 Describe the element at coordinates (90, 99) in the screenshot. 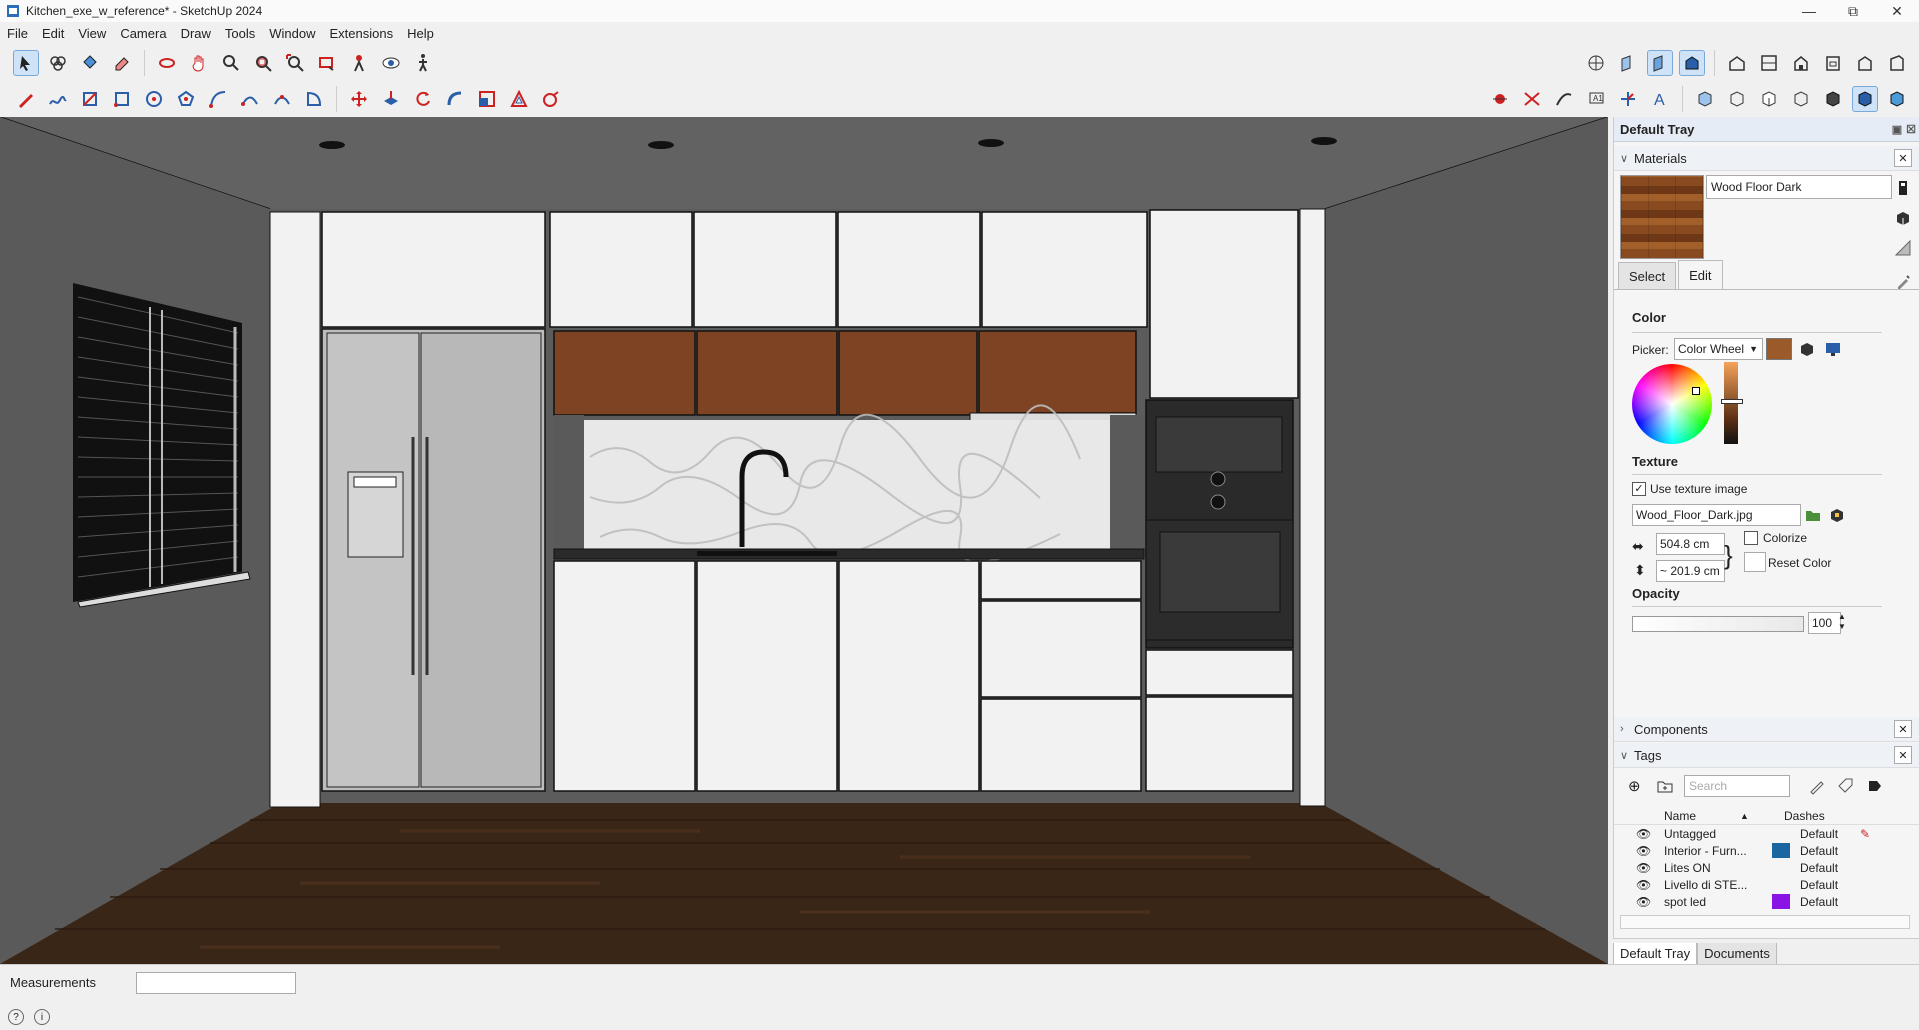

I see `rectangle-tool` at that location.